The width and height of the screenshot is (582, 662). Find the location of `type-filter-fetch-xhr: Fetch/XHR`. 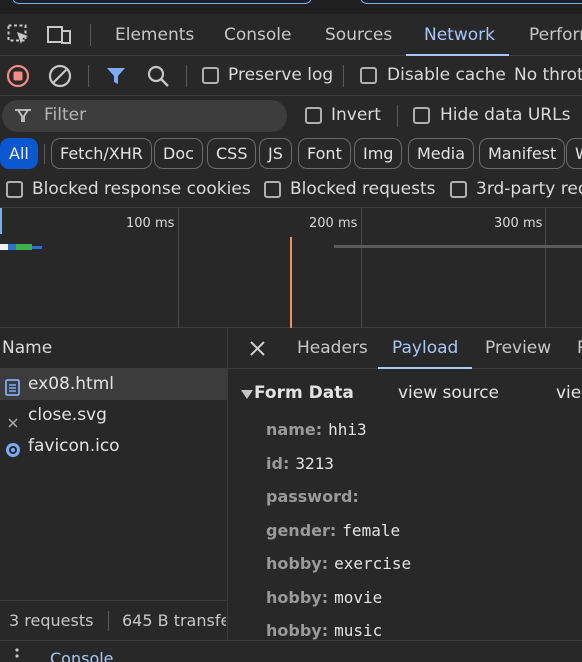

type-filter-fetch-xhr: Fetch/XHR is located at coordinates (101, 153).